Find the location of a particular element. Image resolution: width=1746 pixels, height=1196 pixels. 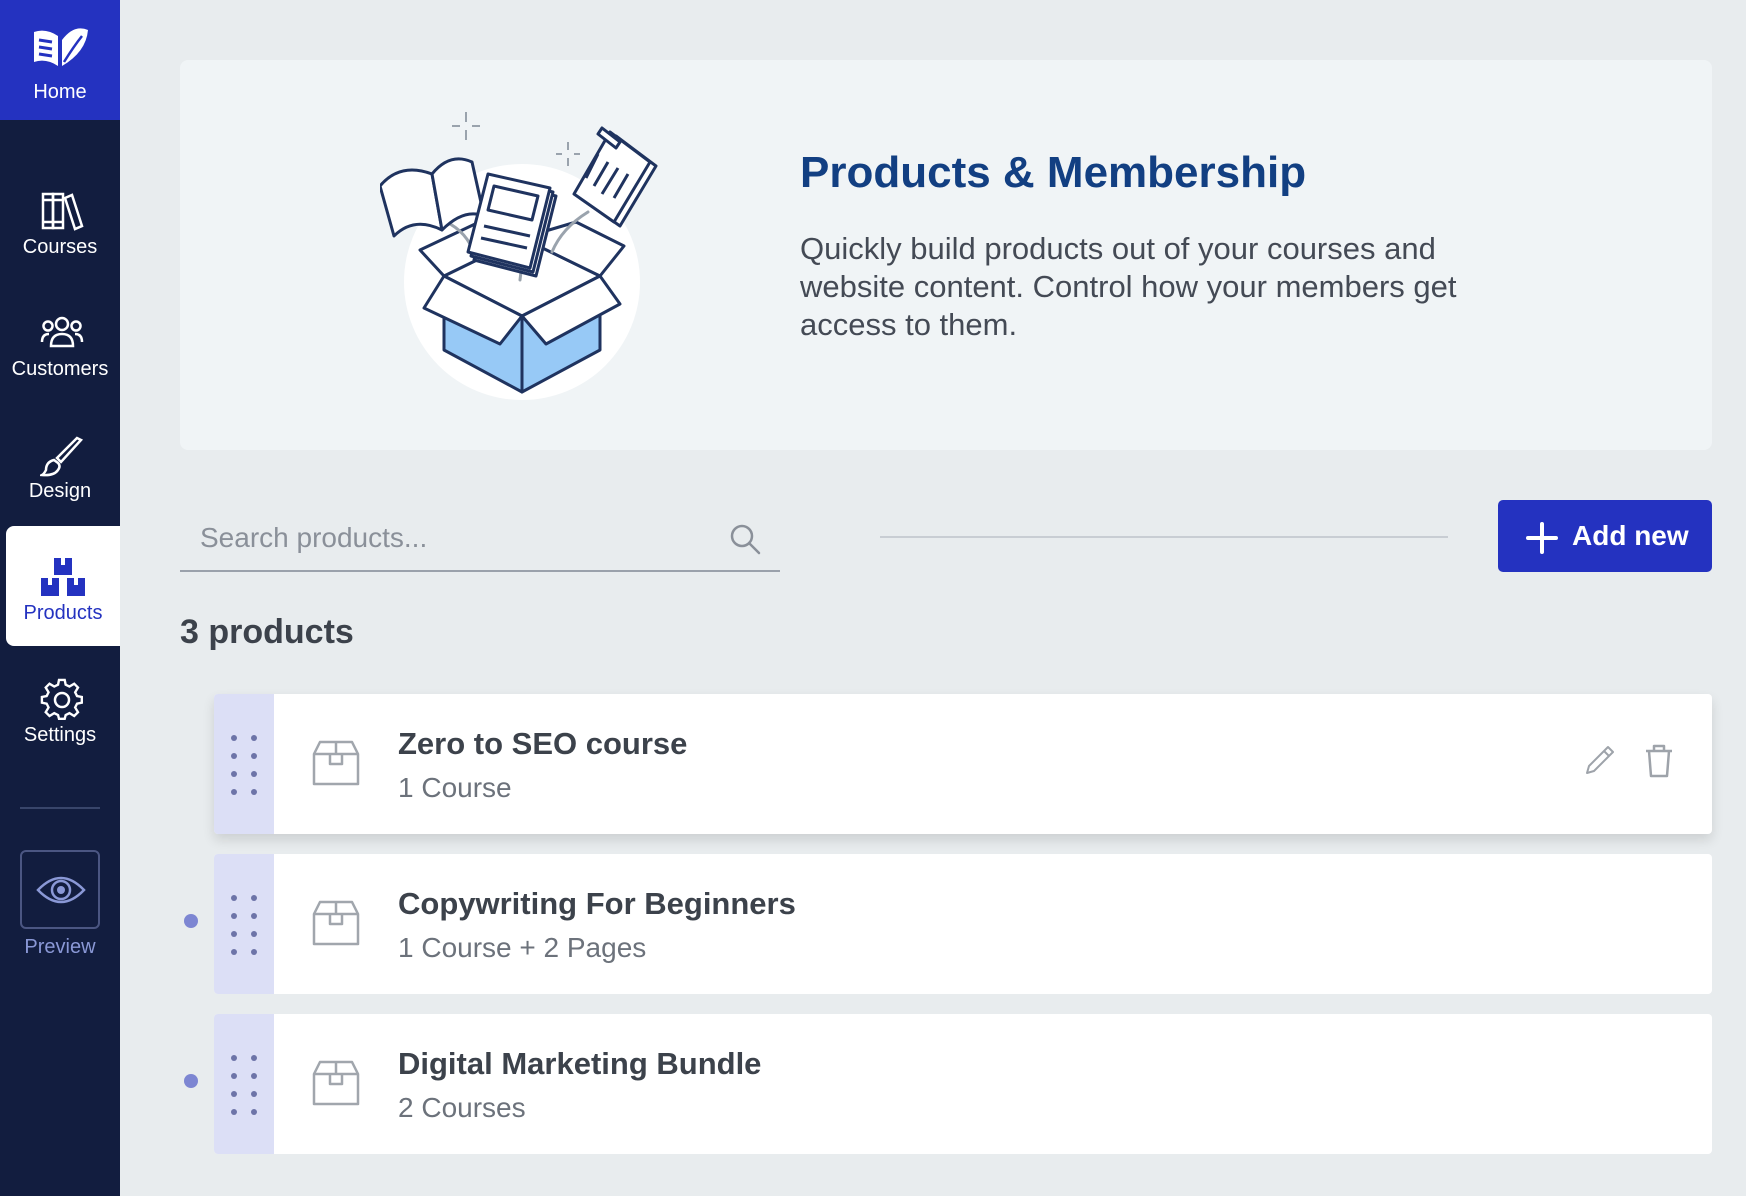

sidebar-item-products: Products is located at coordinates (63, 586).